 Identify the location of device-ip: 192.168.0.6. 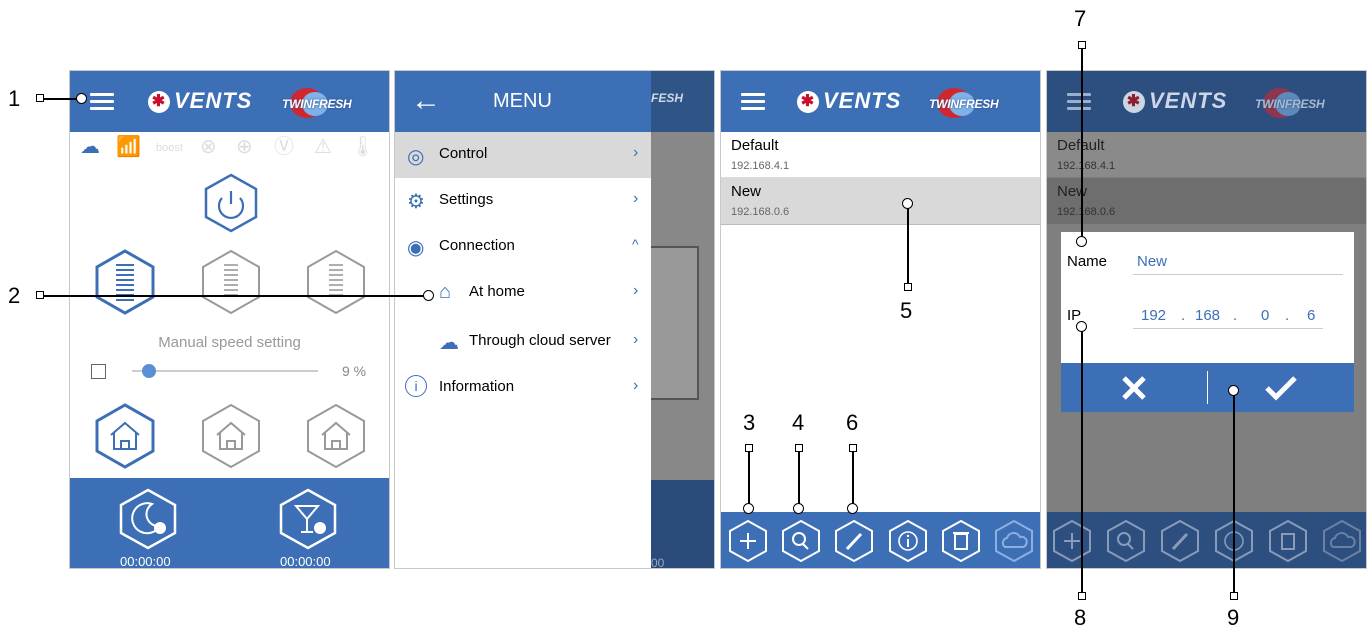
(760, 212).